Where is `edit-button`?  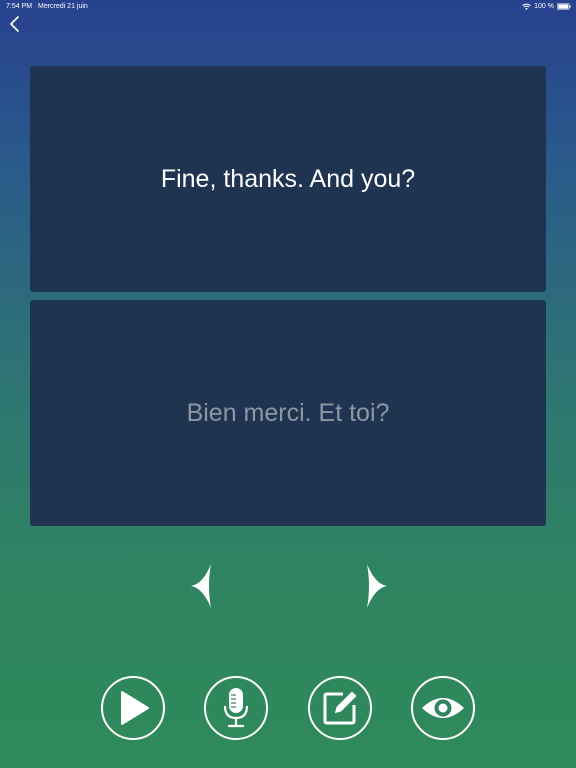
edit-button is located at coordinates (340, 708).